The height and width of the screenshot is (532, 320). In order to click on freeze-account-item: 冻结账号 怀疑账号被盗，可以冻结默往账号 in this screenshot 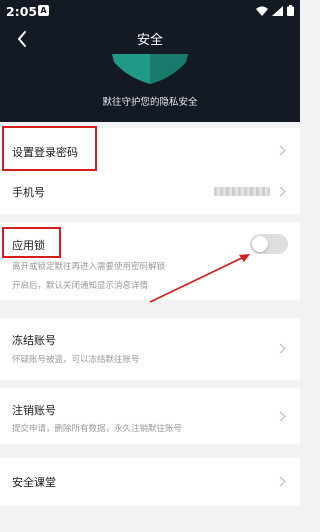, I will do `click(150, 349)`.